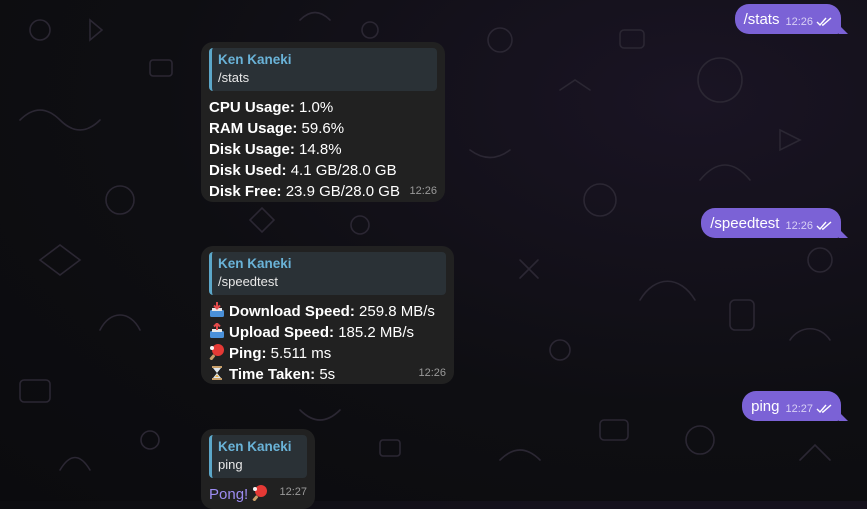 The width and height of the screenshot is (867, 509). Describe the element at coordinates (327, 273) in the screenshot. I see `reply-quote: Ken Kaneki /speedtest` at that location.